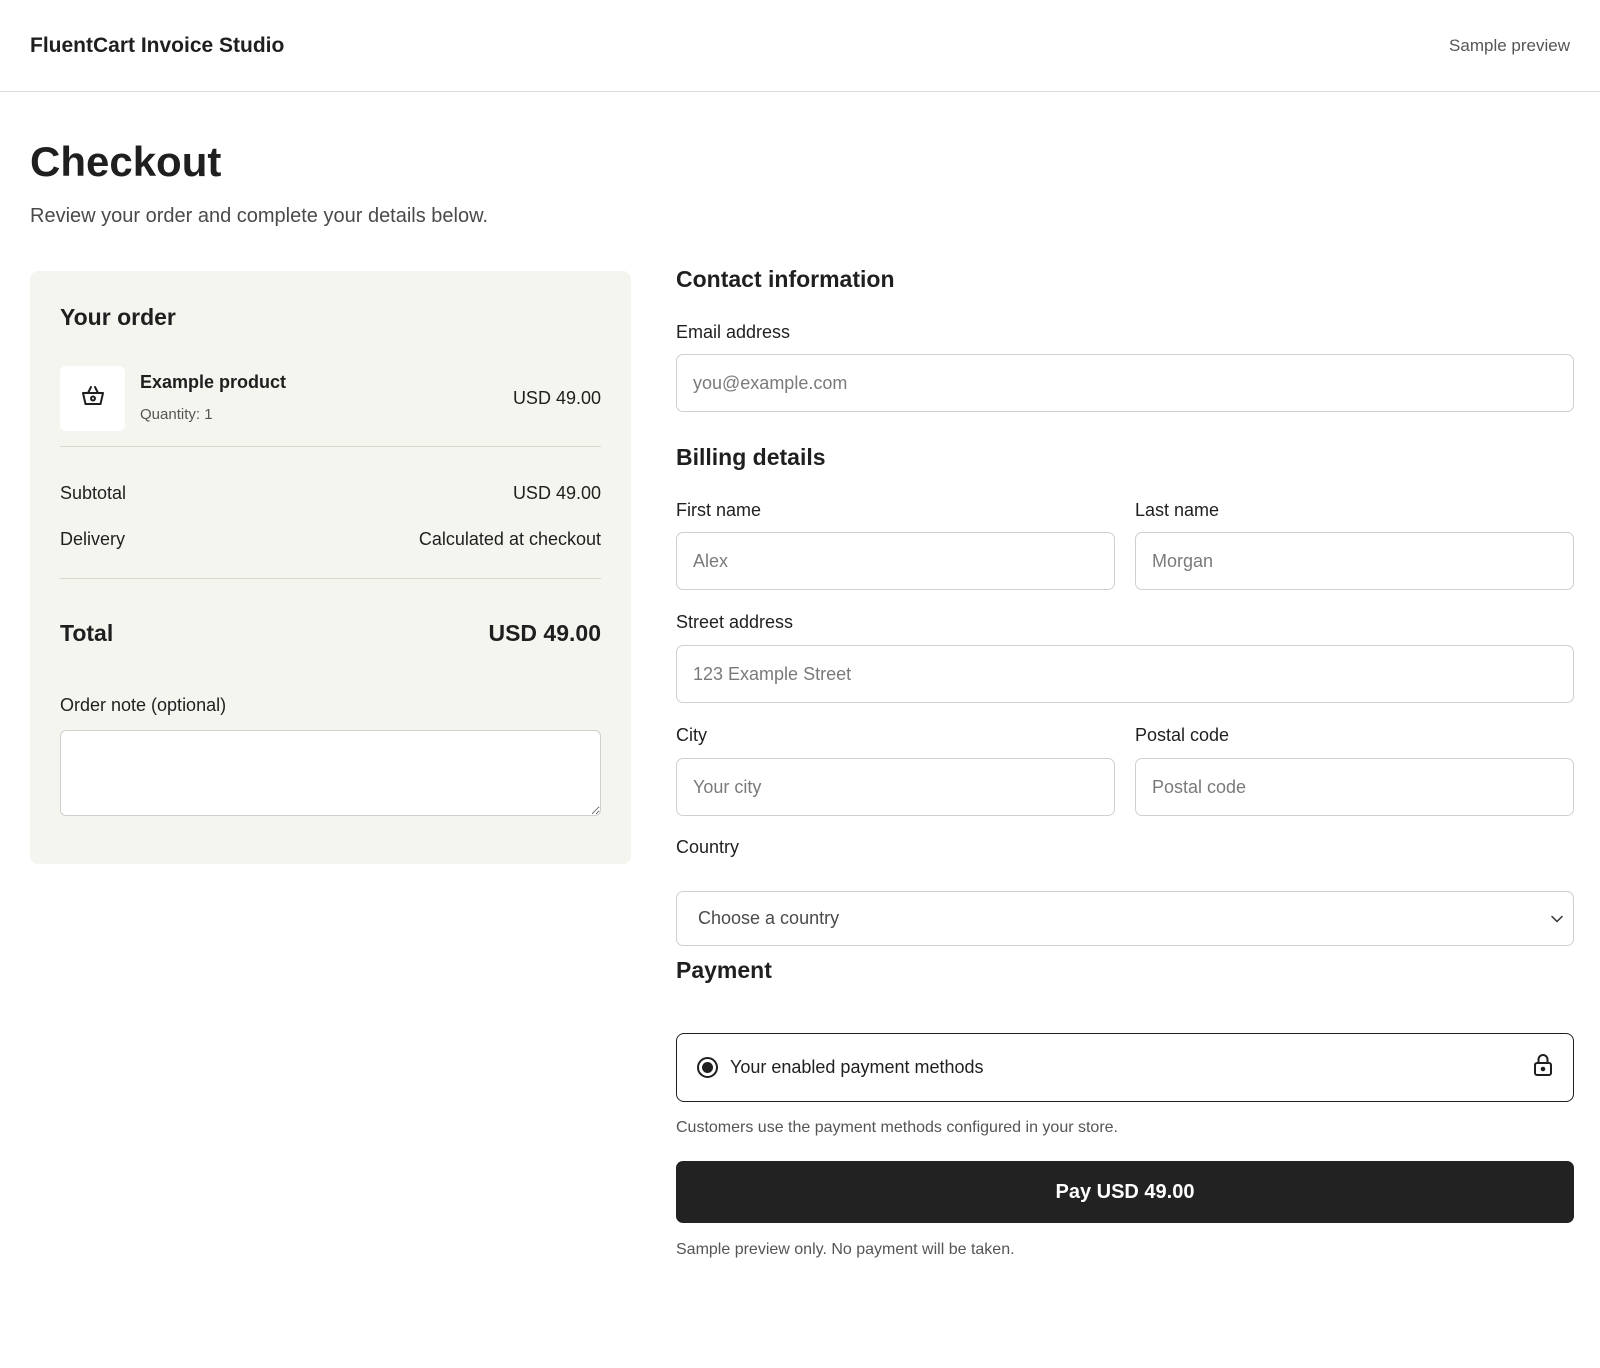 Image resolution: width=1600 pixels, height=1368 pixels. Describe the element at coordinates (1543, 1067) in the screenshot. I see `lock-icon` at that location.